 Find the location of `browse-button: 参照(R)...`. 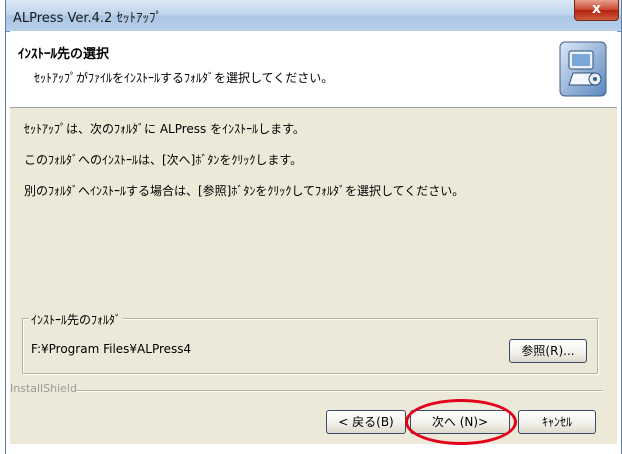

browse-button: 参照(R)... is located at coordinates (548, 351).